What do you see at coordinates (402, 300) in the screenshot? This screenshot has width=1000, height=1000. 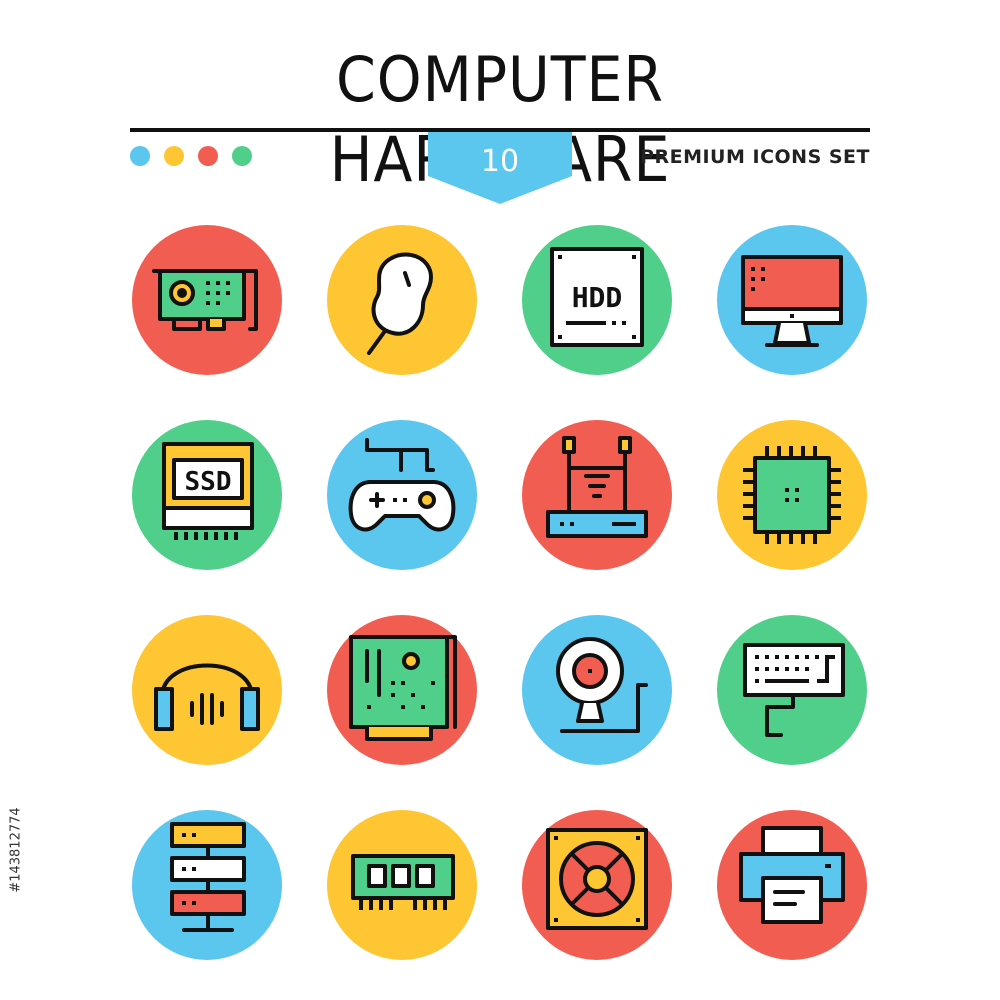 I see `mouse-icon` at bounding box center [402, 300].